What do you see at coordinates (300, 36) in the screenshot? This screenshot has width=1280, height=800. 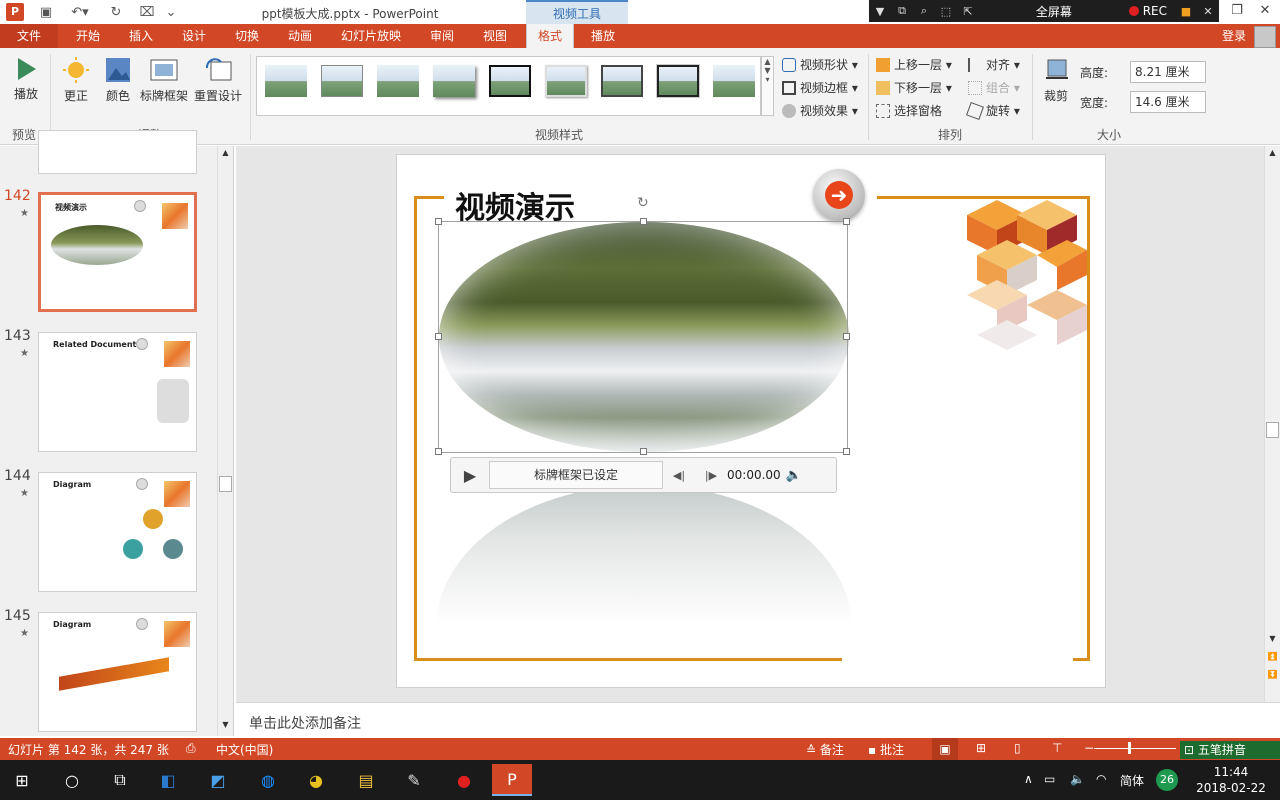 I see `tab-animations: 动画` at bounding box center [300, 36].